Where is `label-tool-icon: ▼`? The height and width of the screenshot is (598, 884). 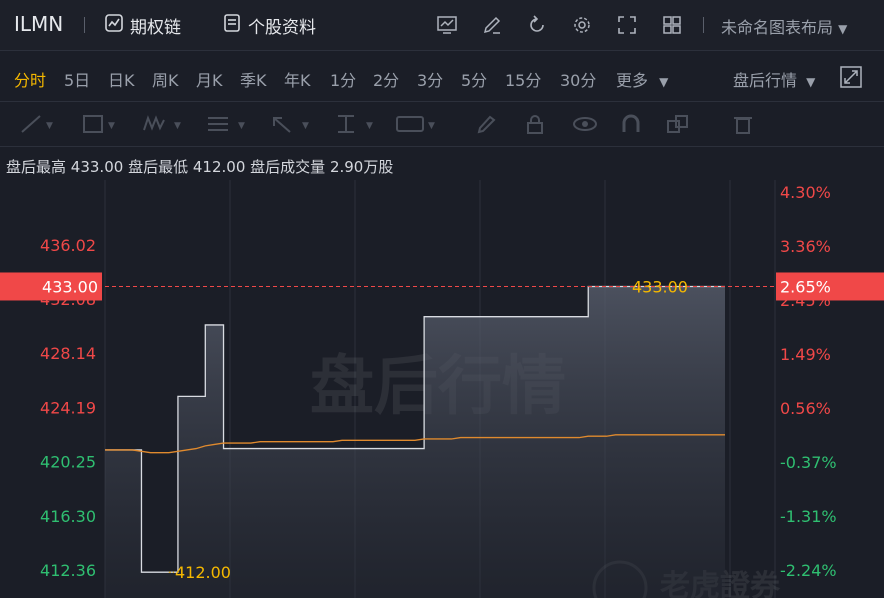 label-tool-icon: ▼ is located at coordinates (418, 124).